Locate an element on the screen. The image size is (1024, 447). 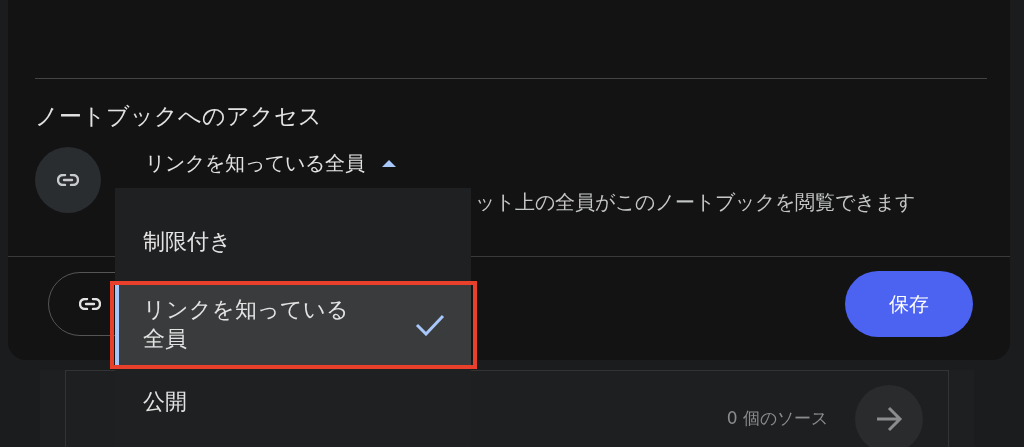
arrow-icon is located at coordinates (889, 418).